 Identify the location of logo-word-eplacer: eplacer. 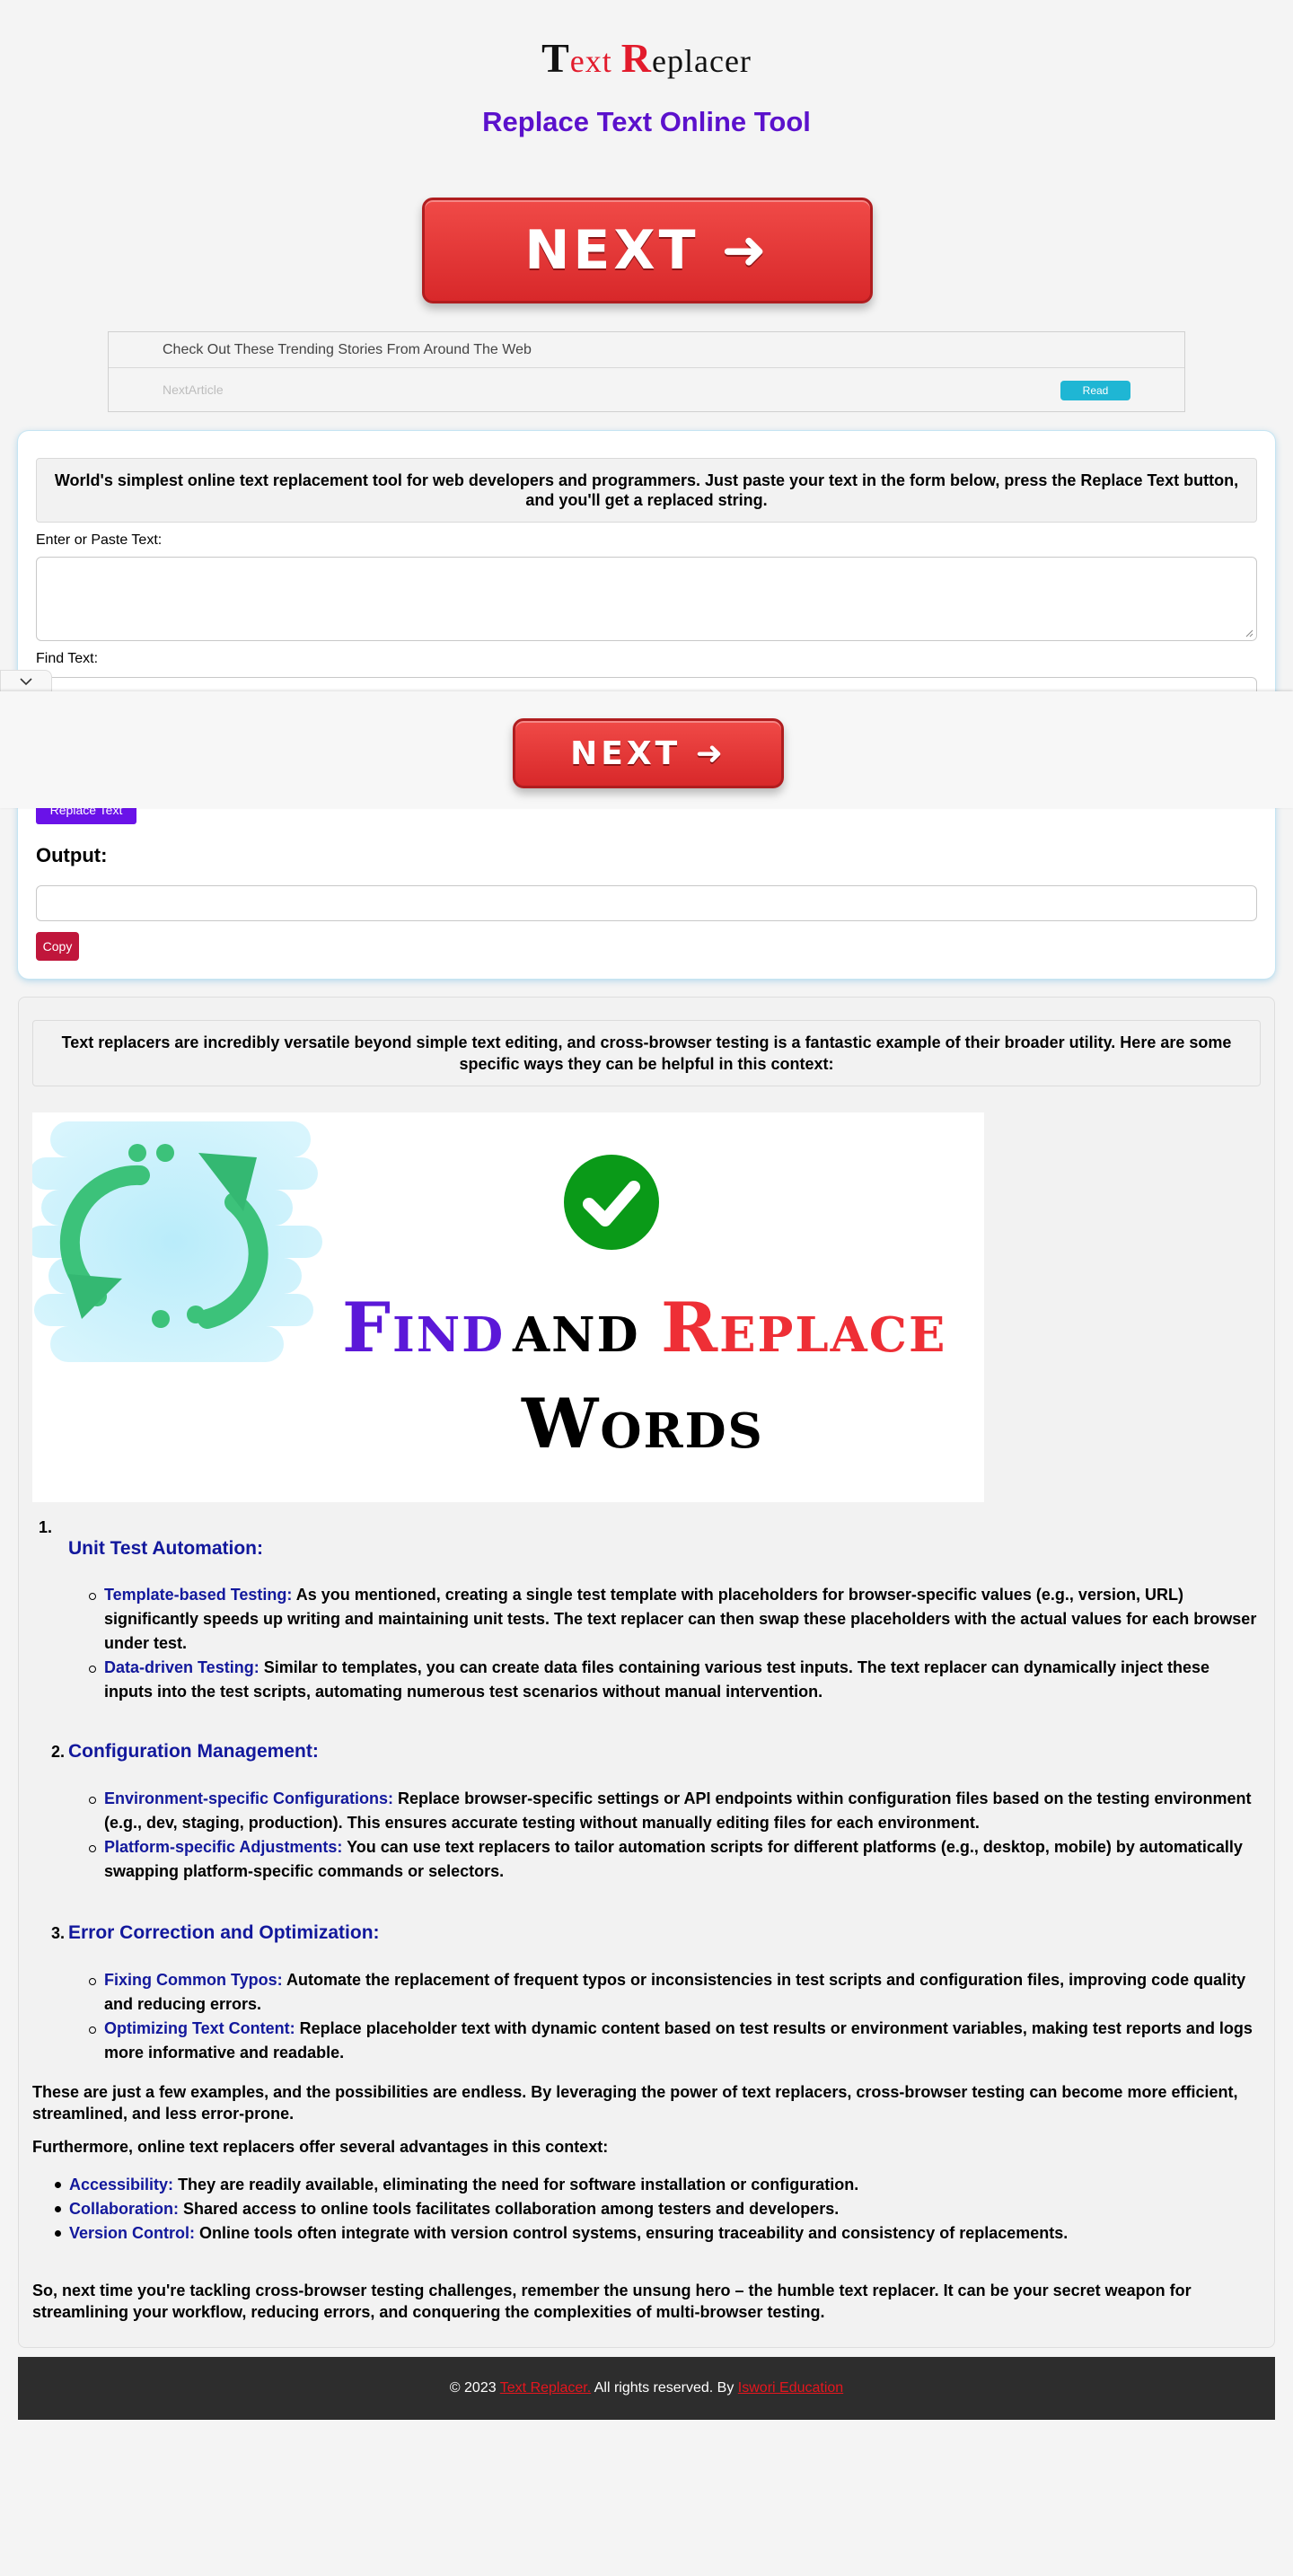
(702, 61).